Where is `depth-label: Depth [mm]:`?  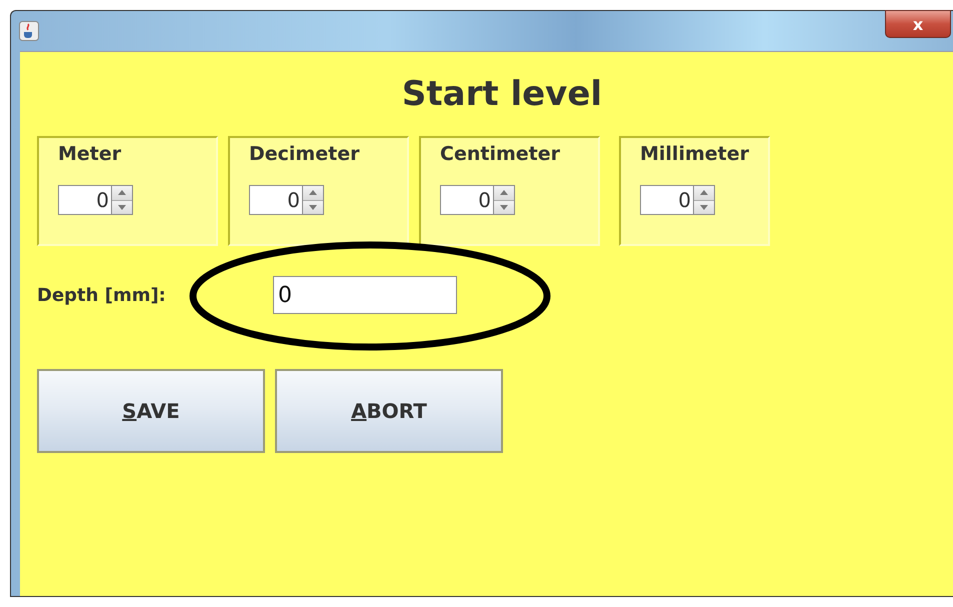
depth-label: Depth [mm]: is located at coordinates (102, 295).